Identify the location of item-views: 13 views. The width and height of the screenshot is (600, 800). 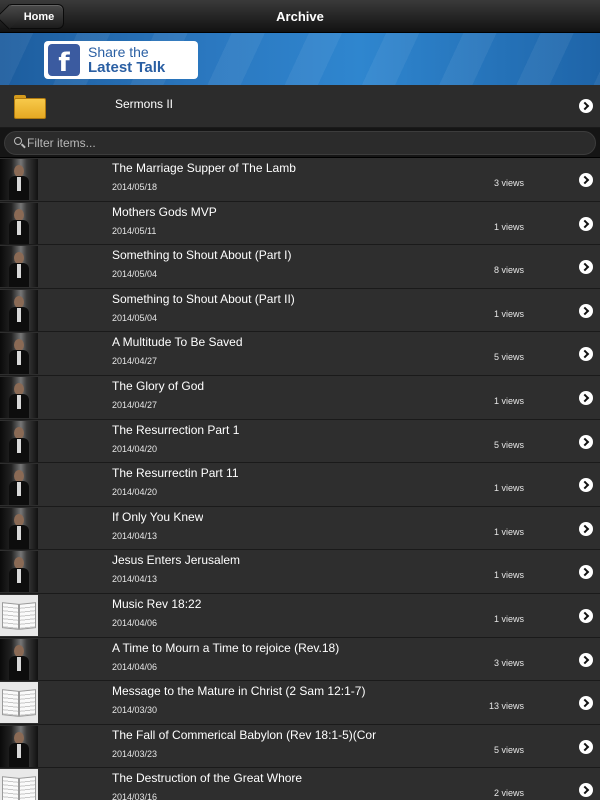
(506, 706).